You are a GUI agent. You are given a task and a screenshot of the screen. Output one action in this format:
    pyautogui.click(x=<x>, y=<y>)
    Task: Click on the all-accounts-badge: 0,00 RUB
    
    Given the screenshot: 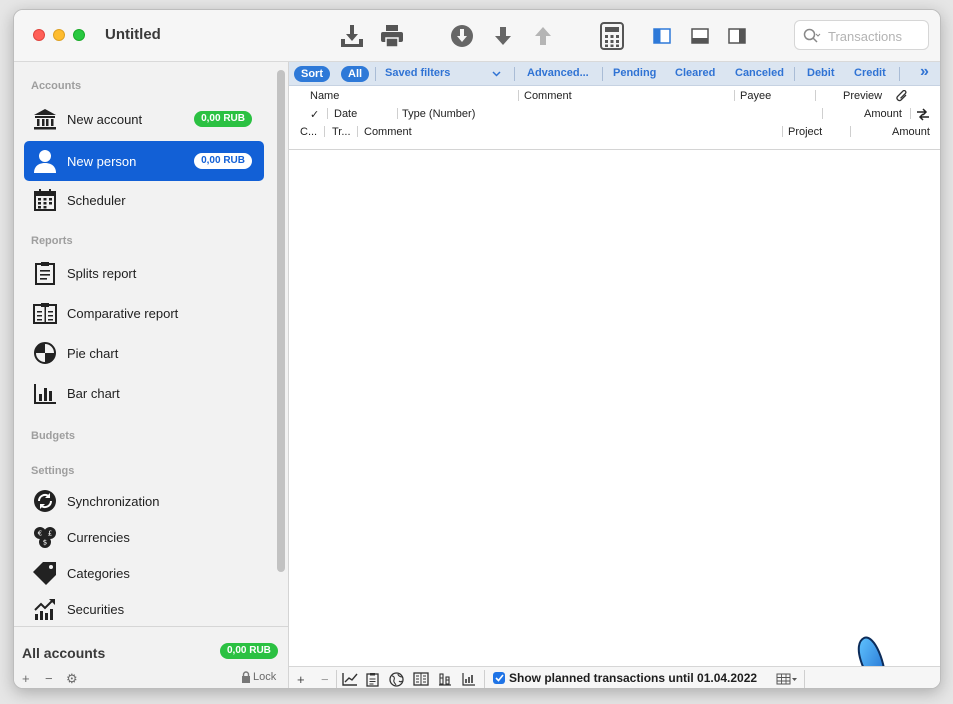 What is the action you would take?
    pyautogui.click(x=249, y=651)
    